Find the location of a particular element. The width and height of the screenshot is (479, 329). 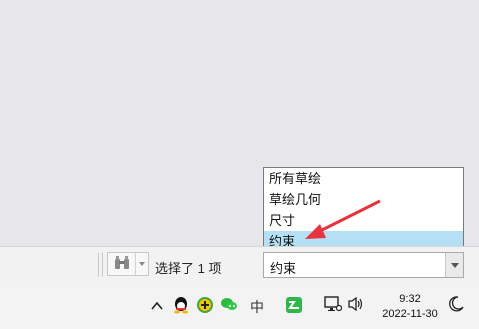

filter-dropdown-list: 所有草绘 草绘几何 尺寸 约束 is located at coordinates (363, 209).